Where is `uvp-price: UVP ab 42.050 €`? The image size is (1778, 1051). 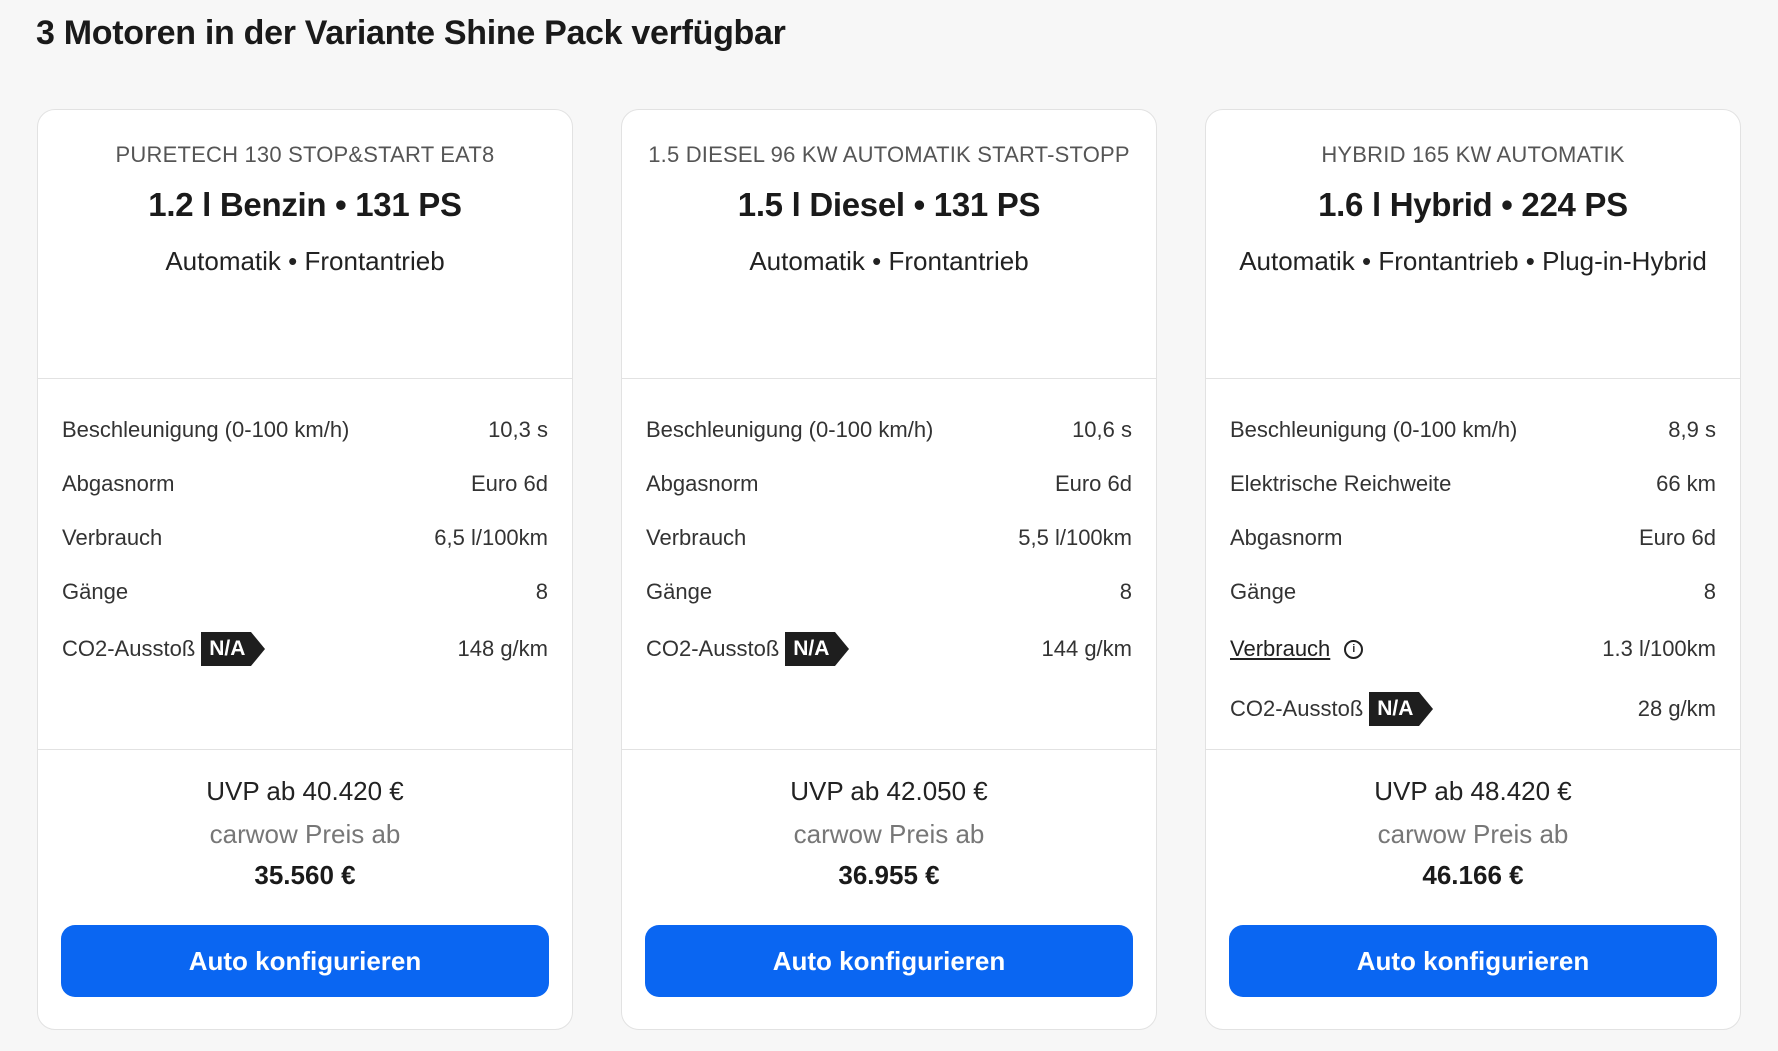 uvp-price: UVP ab 42.050 € is located at coordinates (889, 791).